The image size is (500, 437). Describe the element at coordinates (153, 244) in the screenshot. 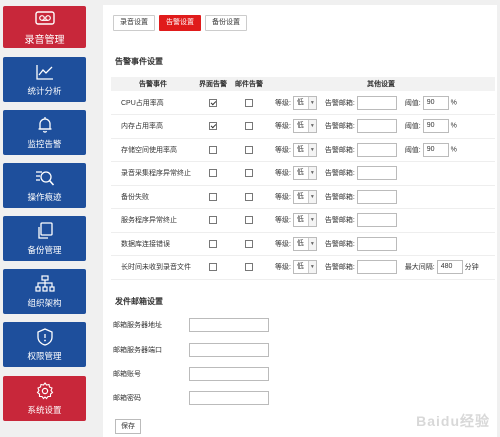

I see `event-name: 数据库连接错误` at that location.